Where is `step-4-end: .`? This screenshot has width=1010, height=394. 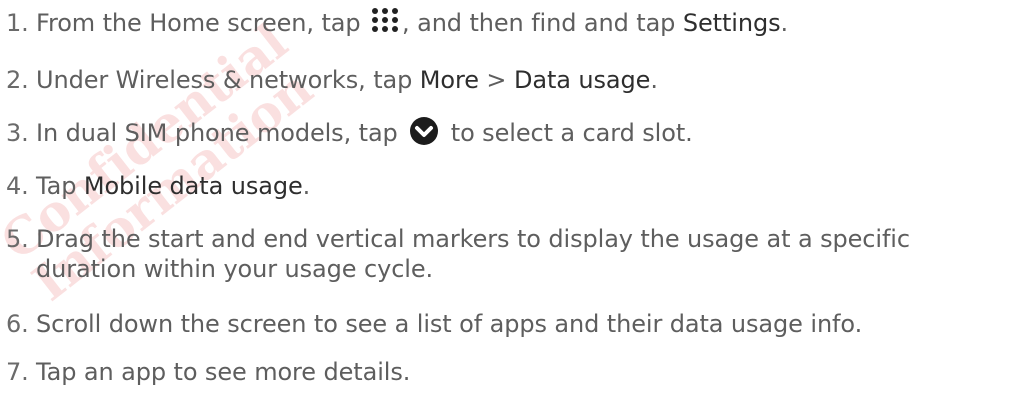 step-4-end: . is located at coordinates (306, 186).